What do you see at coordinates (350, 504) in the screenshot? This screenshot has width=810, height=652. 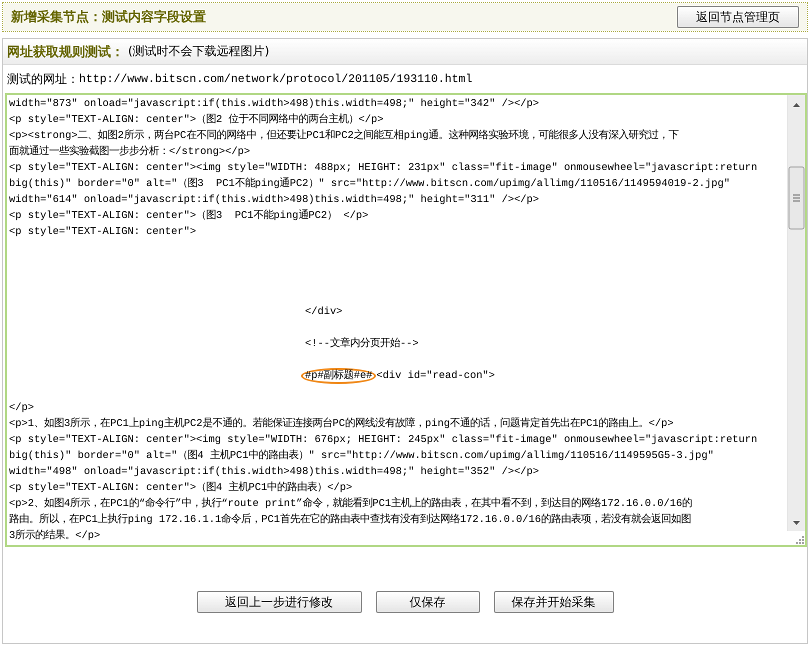 I see `code-line: <p>2、如图4所示，在PC1的“命令行”中，执行“route print”命令，就能看到PC1主机上的路由表，在其中看不到，到达目的网络172.16.0.0/16的` at bounding box center [350, 504].